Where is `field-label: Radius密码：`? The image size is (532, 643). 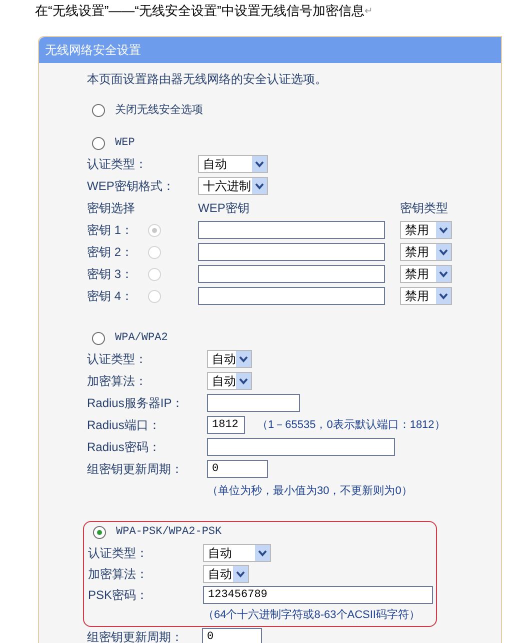
field-label: Radius密码： is located at coordinates (124, 447).